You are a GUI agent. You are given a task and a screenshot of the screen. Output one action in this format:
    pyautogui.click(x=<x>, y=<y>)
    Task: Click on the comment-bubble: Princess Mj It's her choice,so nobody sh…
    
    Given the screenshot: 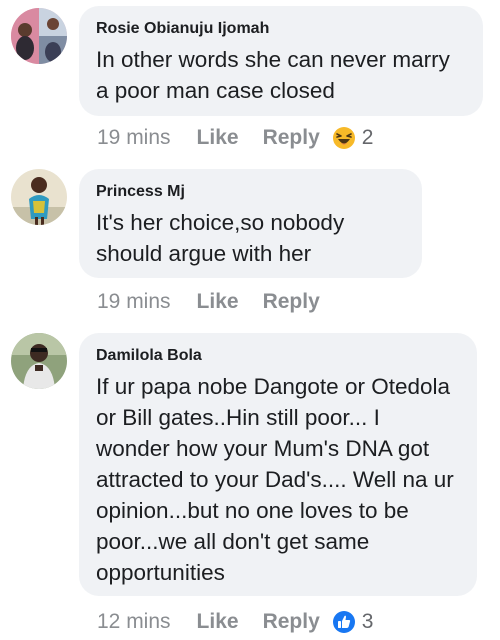 What is the action you would take?
    pyautogui.click(x=250, y=223)
    